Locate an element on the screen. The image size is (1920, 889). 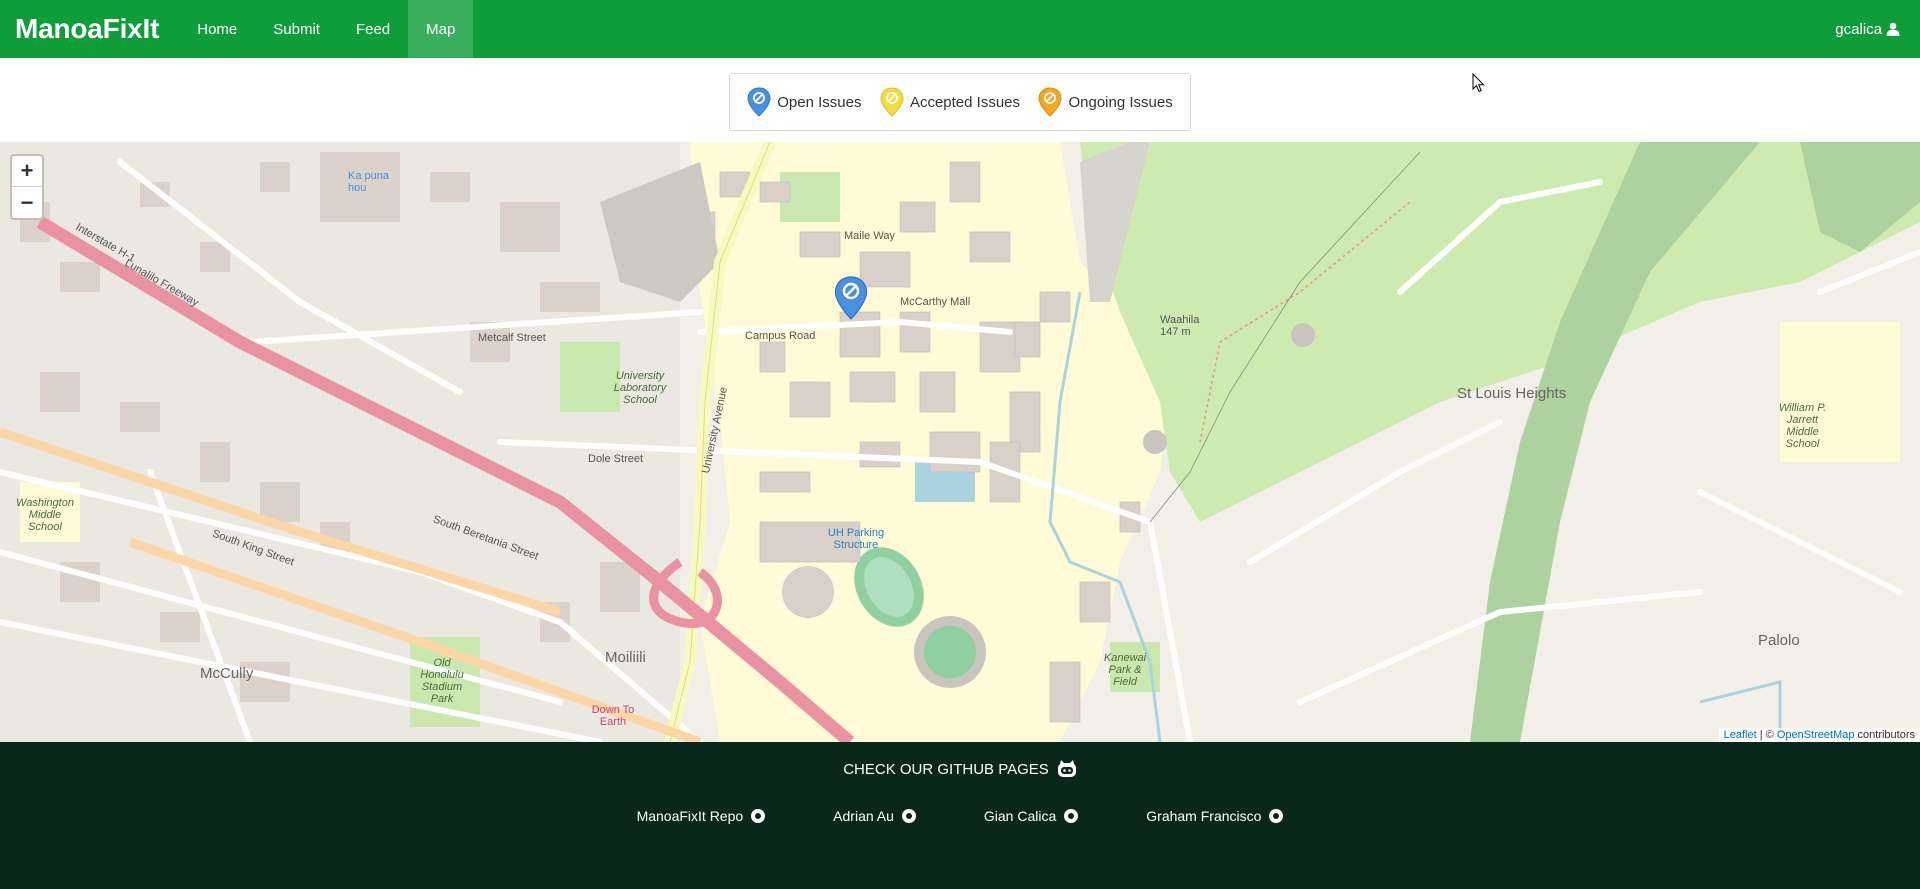
map-label-old-honolulu-stadium: Old Honolulu Stadium Park is located at coordinates (442, 681).